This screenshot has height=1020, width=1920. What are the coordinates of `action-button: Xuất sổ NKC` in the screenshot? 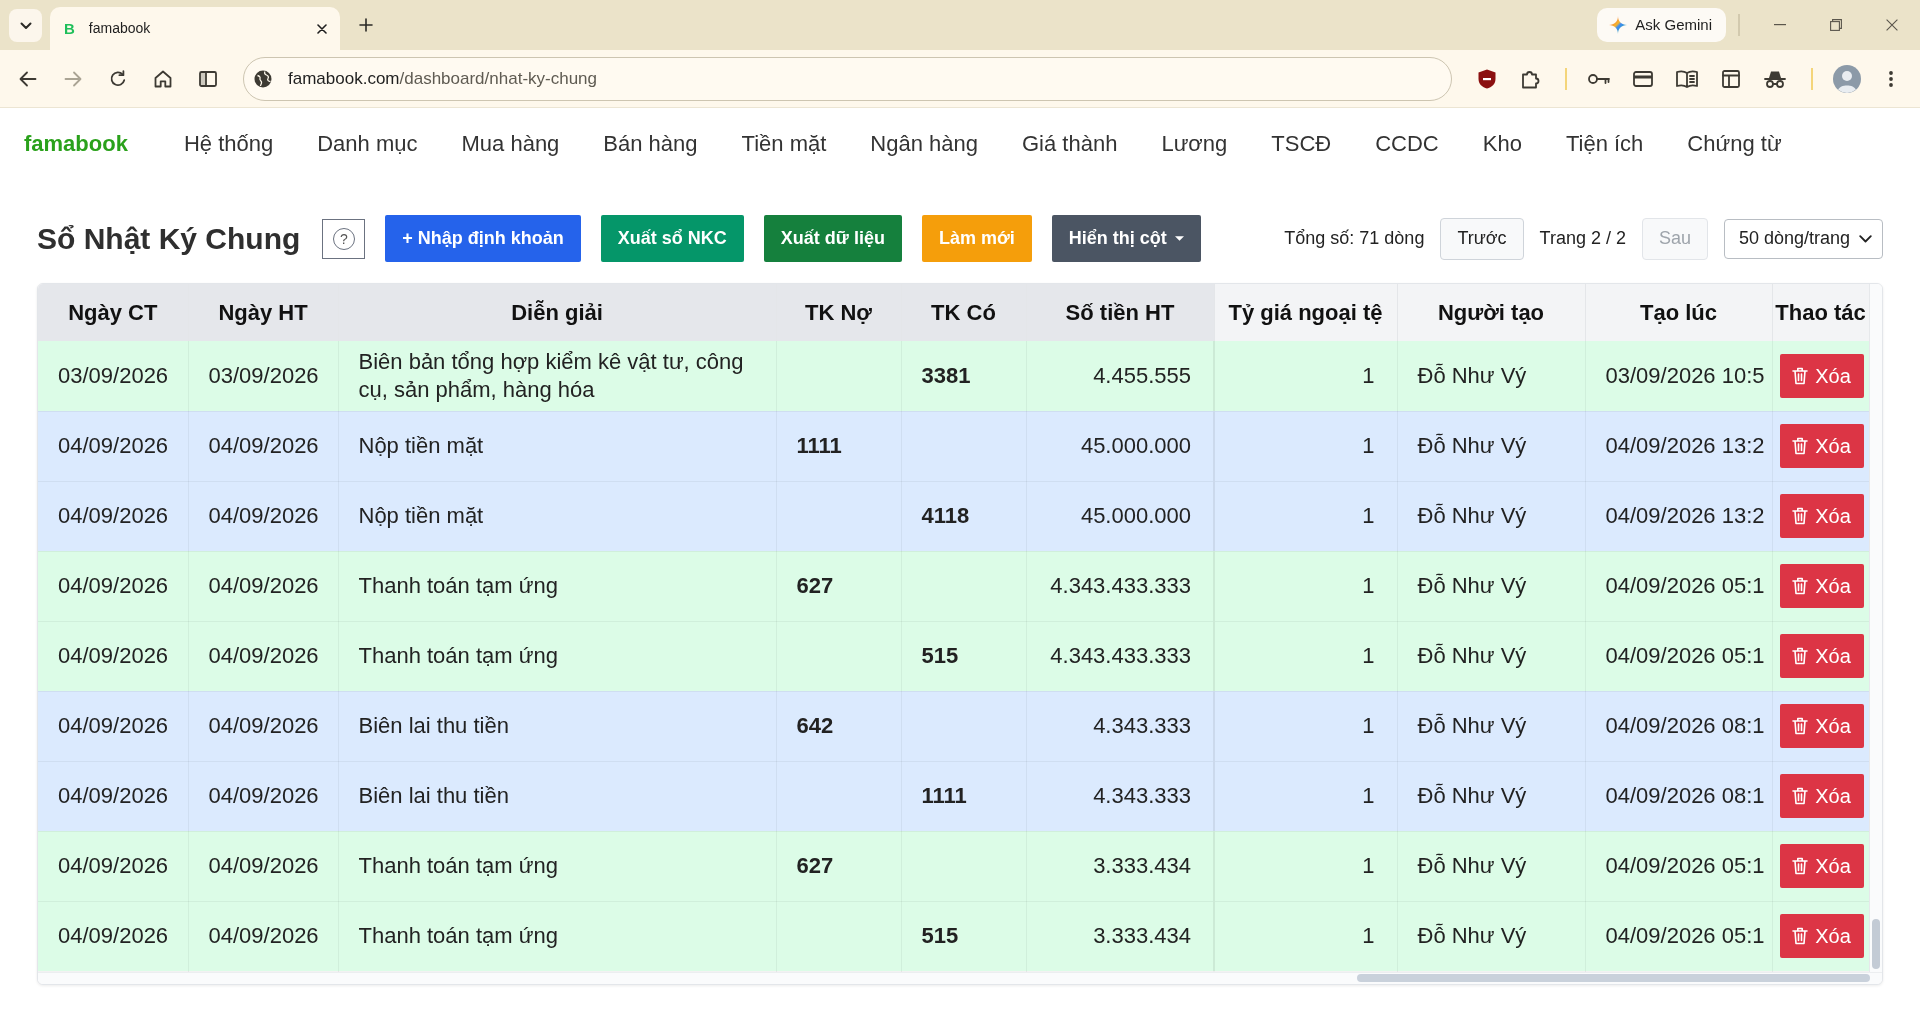 It's located at (672, 238).